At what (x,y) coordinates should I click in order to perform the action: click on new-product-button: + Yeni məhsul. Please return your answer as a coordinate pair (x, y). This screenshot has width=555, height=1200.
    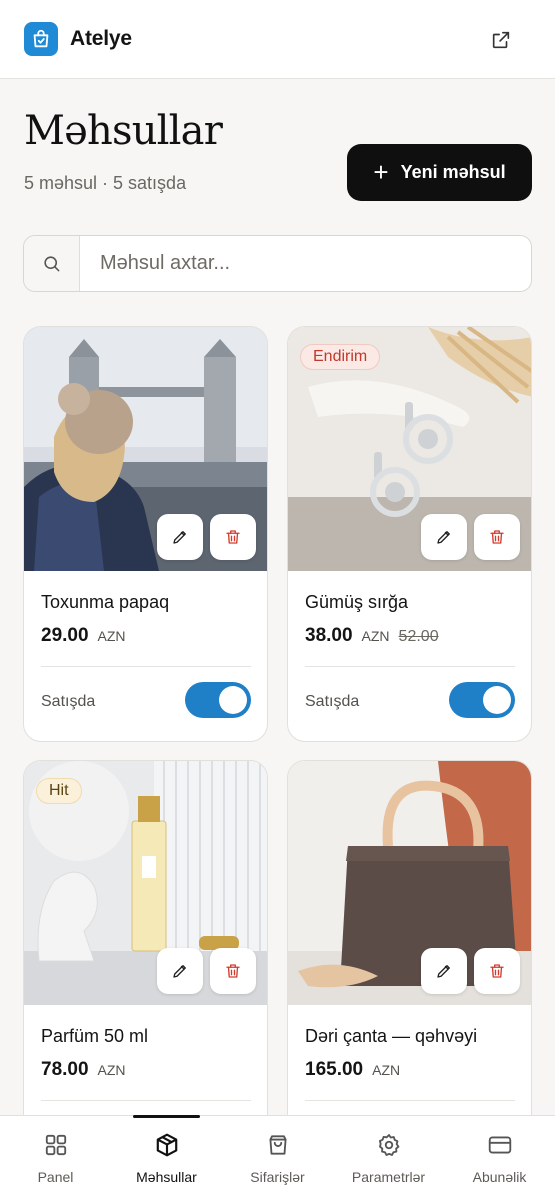
    Looking at the image, I should click on (439, 172).